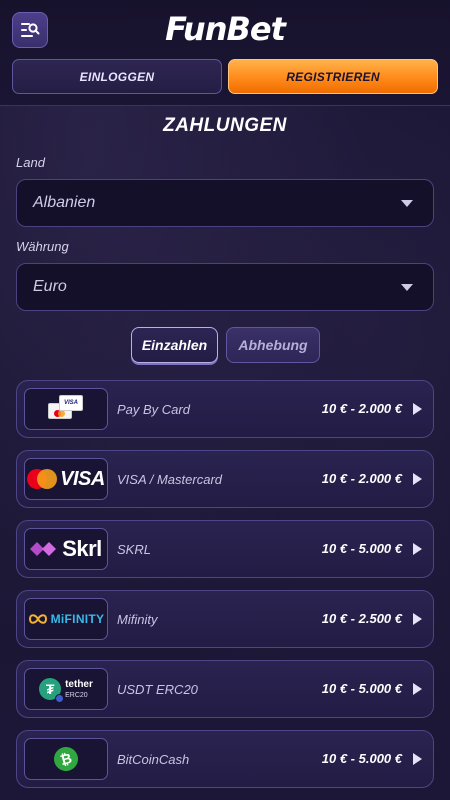 This screenshot has height=800, width=450. What do you see at coordinates (50, 286) in the screenshot?
I see `currency-value: Euro` at bounding box center [50, 286].